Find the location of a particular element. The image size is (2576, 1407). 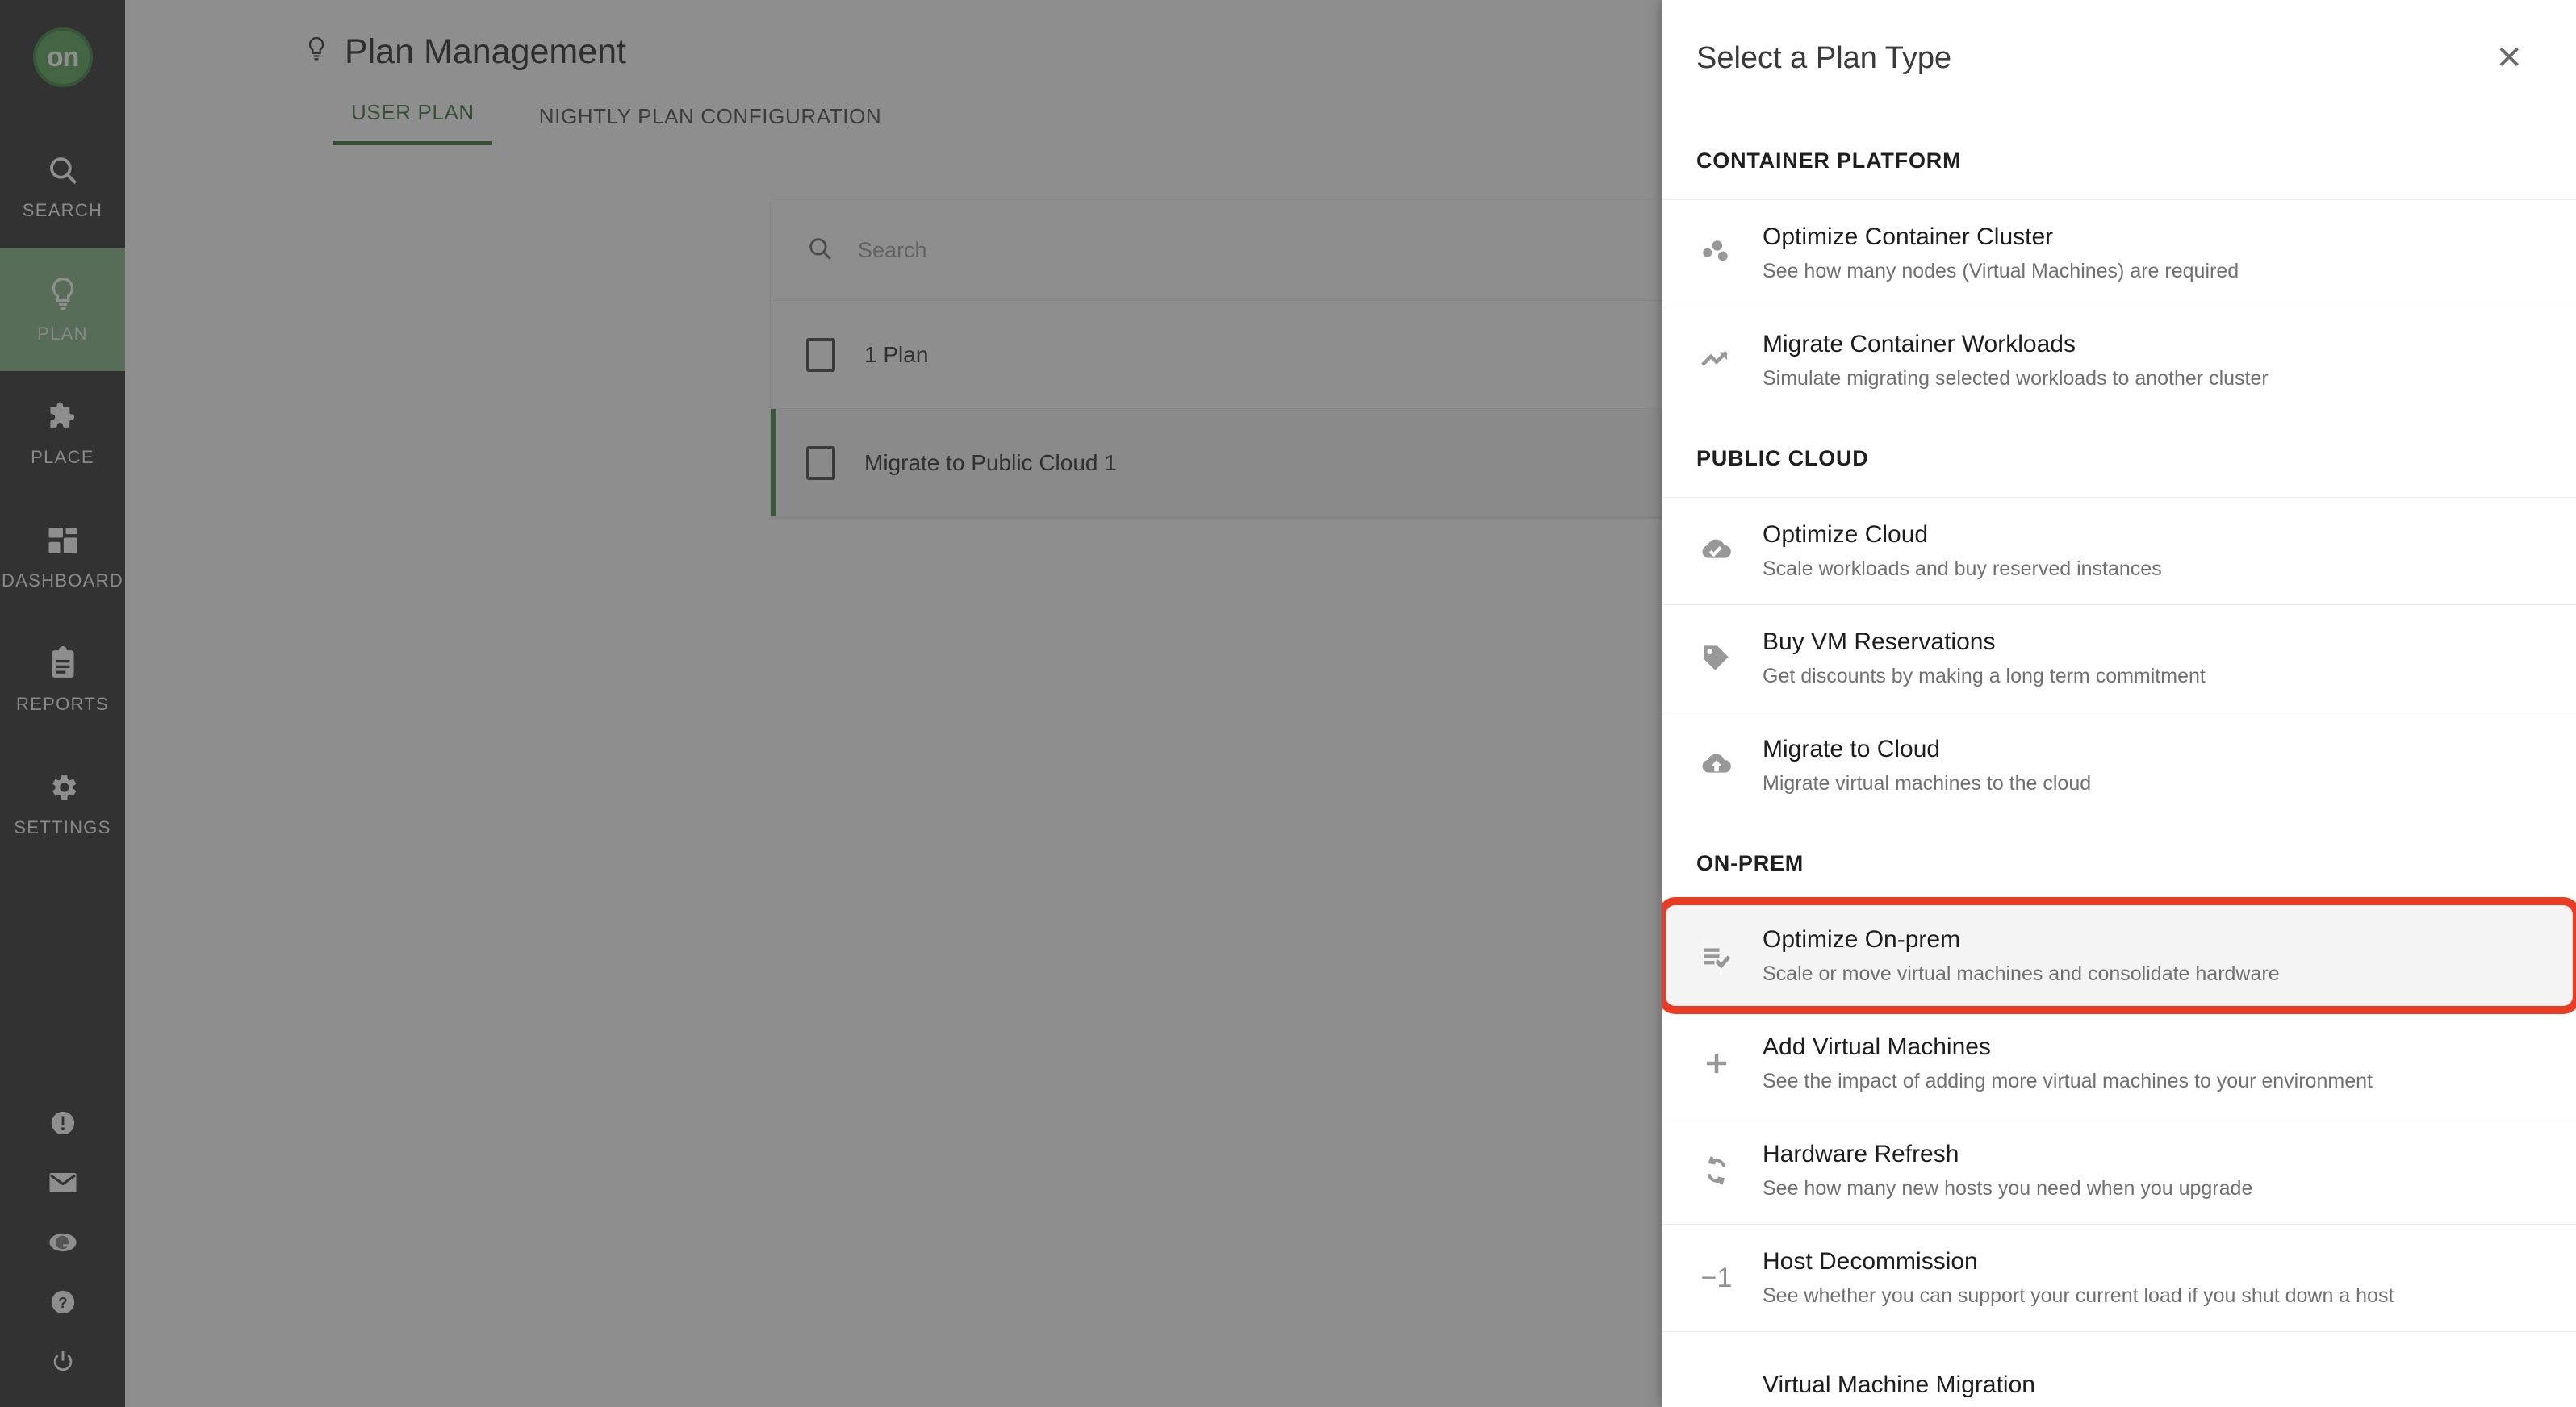

price-tag-icon is located at coordinates (1716, 658).